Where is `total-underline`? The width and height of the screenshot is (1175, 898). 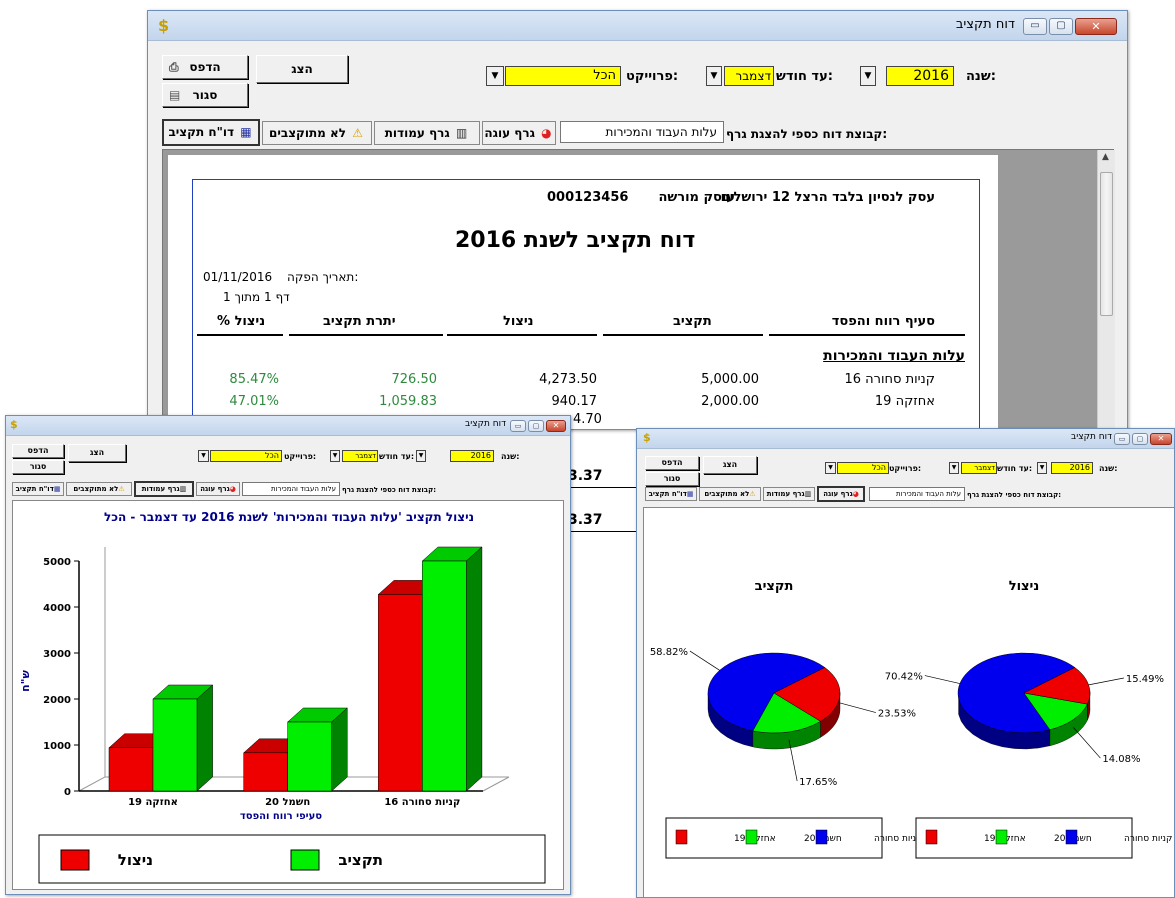 total-underline is located at coordinates (601, 487).